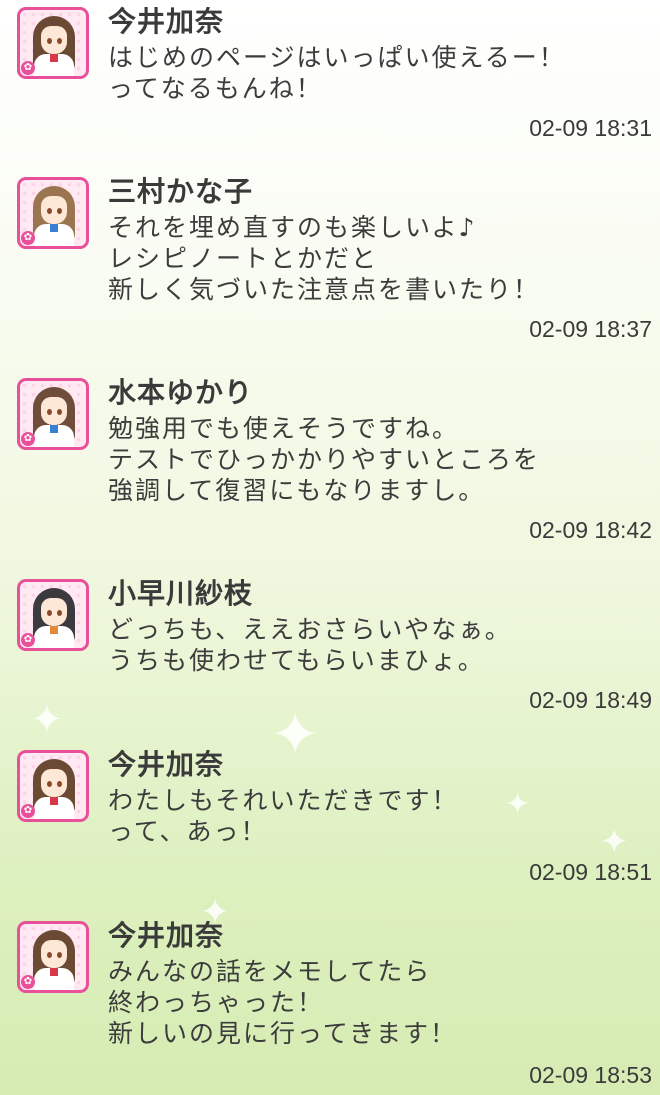 This screenshot has width=660, height=1095. I want to click on message-text: みんなの話をメモしてたら 終わっちゃった！ 新しいの見に行ってきます！, so click(282, 1002).